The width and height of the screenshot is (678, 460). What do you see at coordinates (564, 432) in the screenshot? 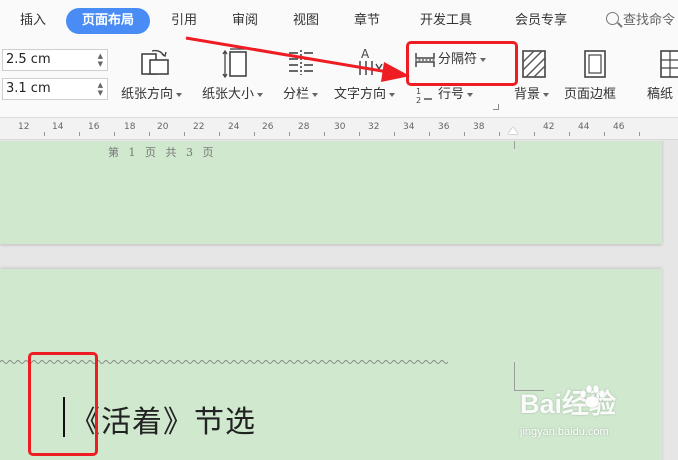
I see `watermark-url: jingyan.baidu.com` at bounding box center [564, 432].